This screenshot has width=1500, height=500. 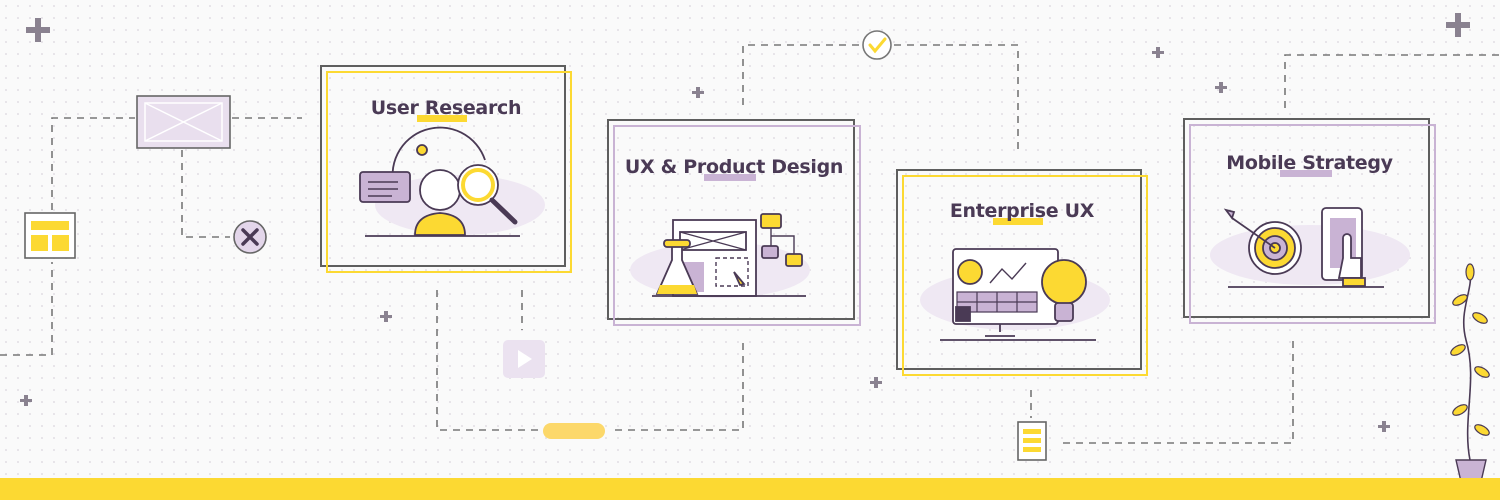 What do you see at coordinates (1032, 441) in the screenshot?
I see `document-icon` at bounding box center [1032, 441].